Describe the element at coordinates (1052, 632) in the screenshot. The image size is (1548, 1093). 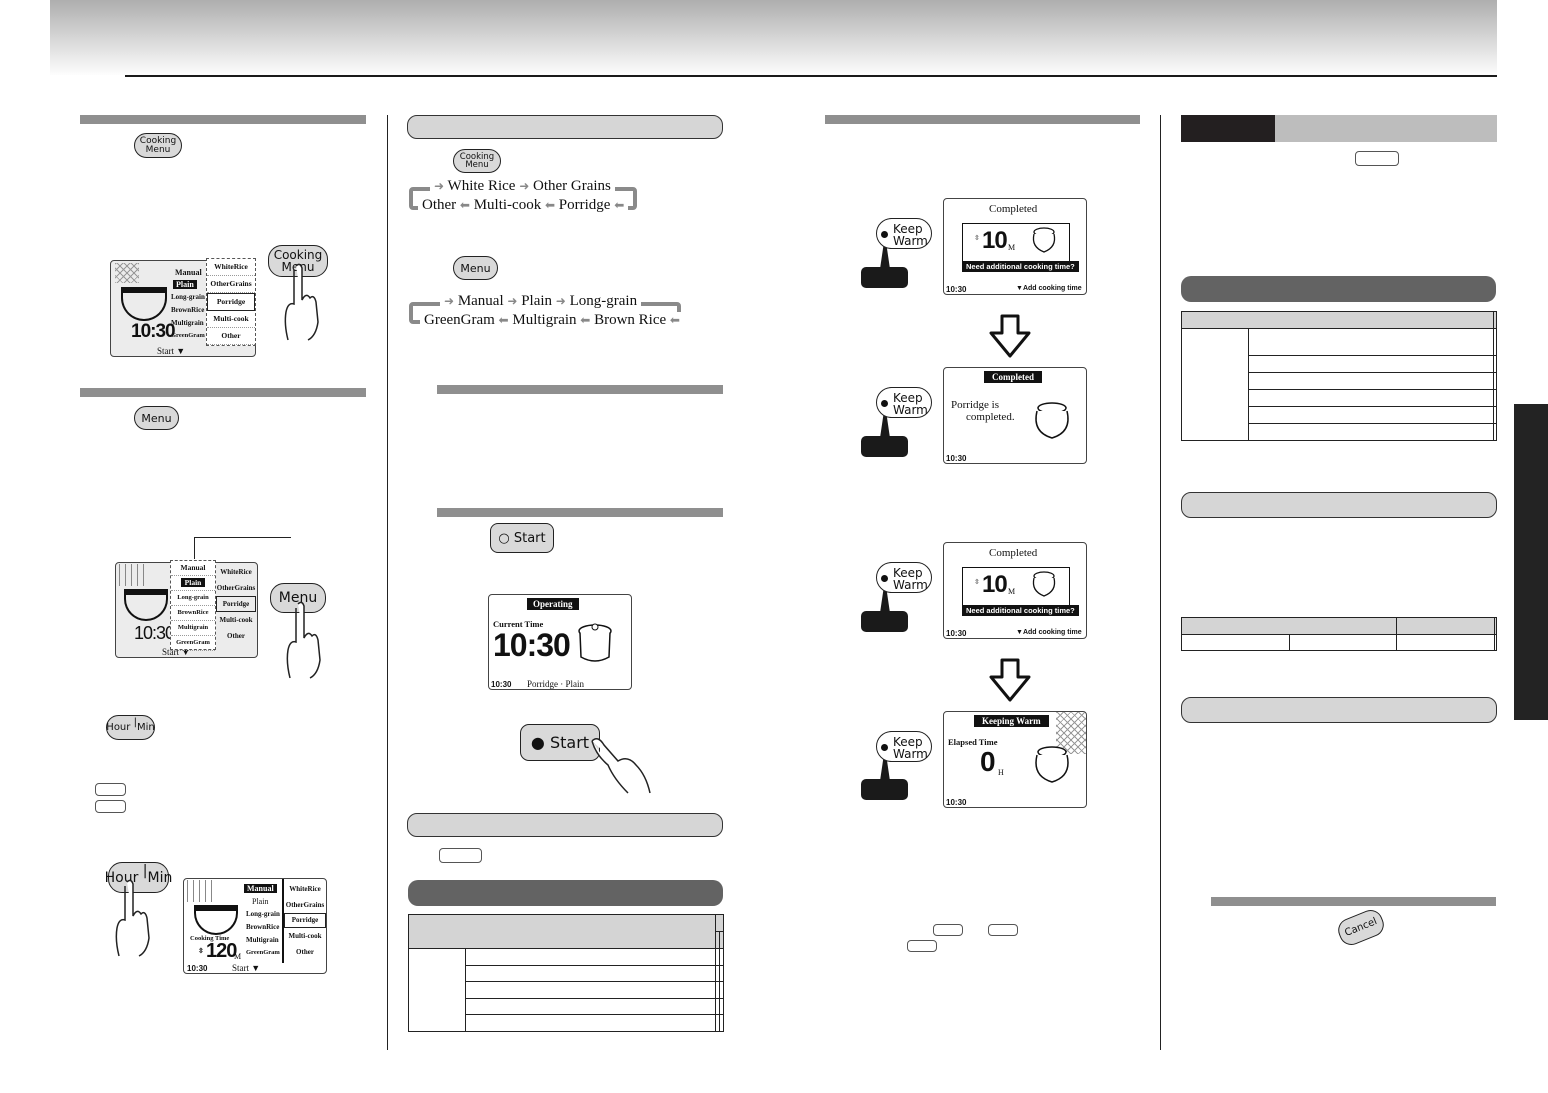
I see `hint-text: Add cooking time` at that location.